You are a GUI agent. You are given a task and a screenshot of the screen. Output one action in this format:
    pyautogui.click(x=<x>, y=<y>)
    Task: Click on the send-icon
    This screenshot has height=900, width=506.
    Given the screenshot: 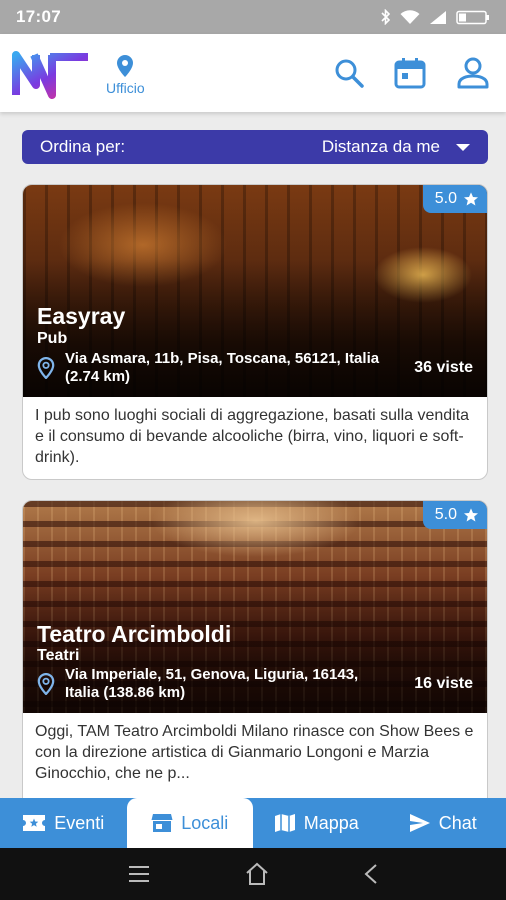 What is the action you would take?
    pyautogui.click(x=419, y=823)
    